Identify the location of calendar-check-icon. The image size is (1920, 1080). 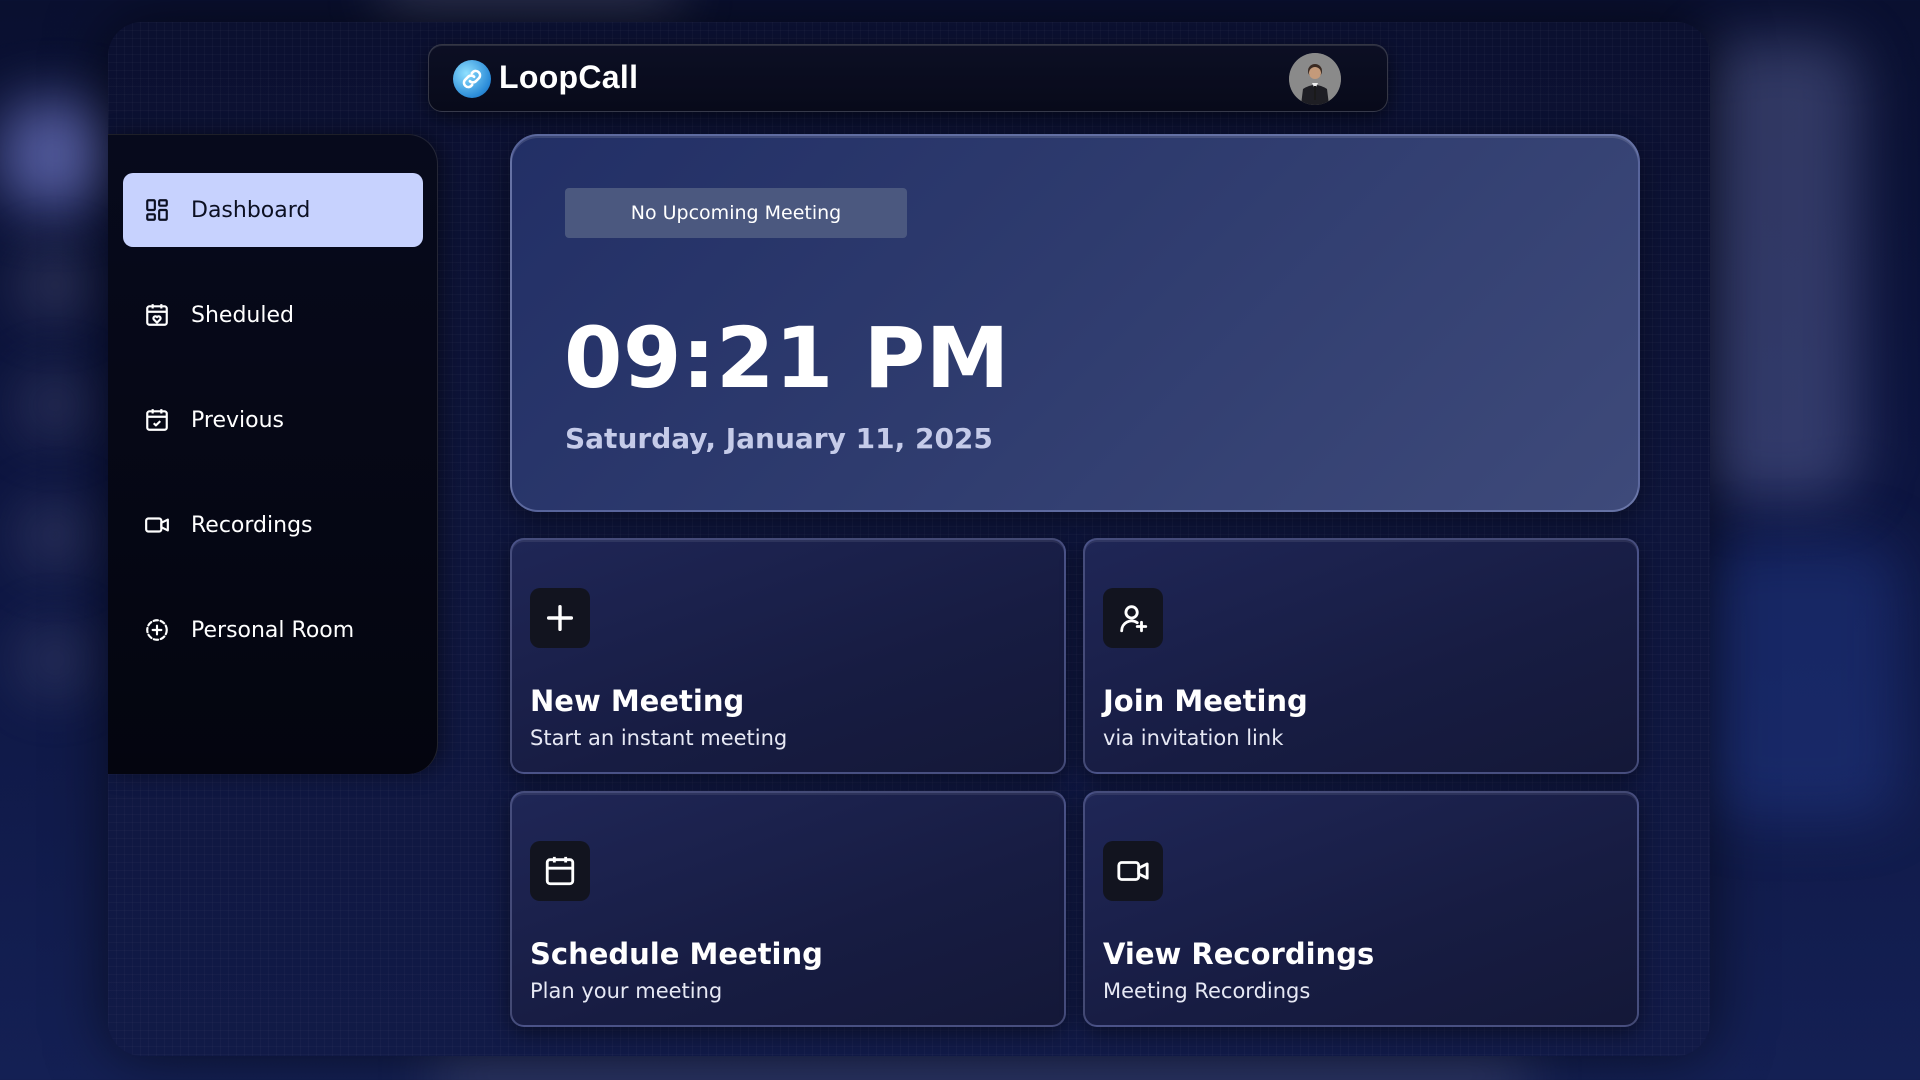
(157, 420).